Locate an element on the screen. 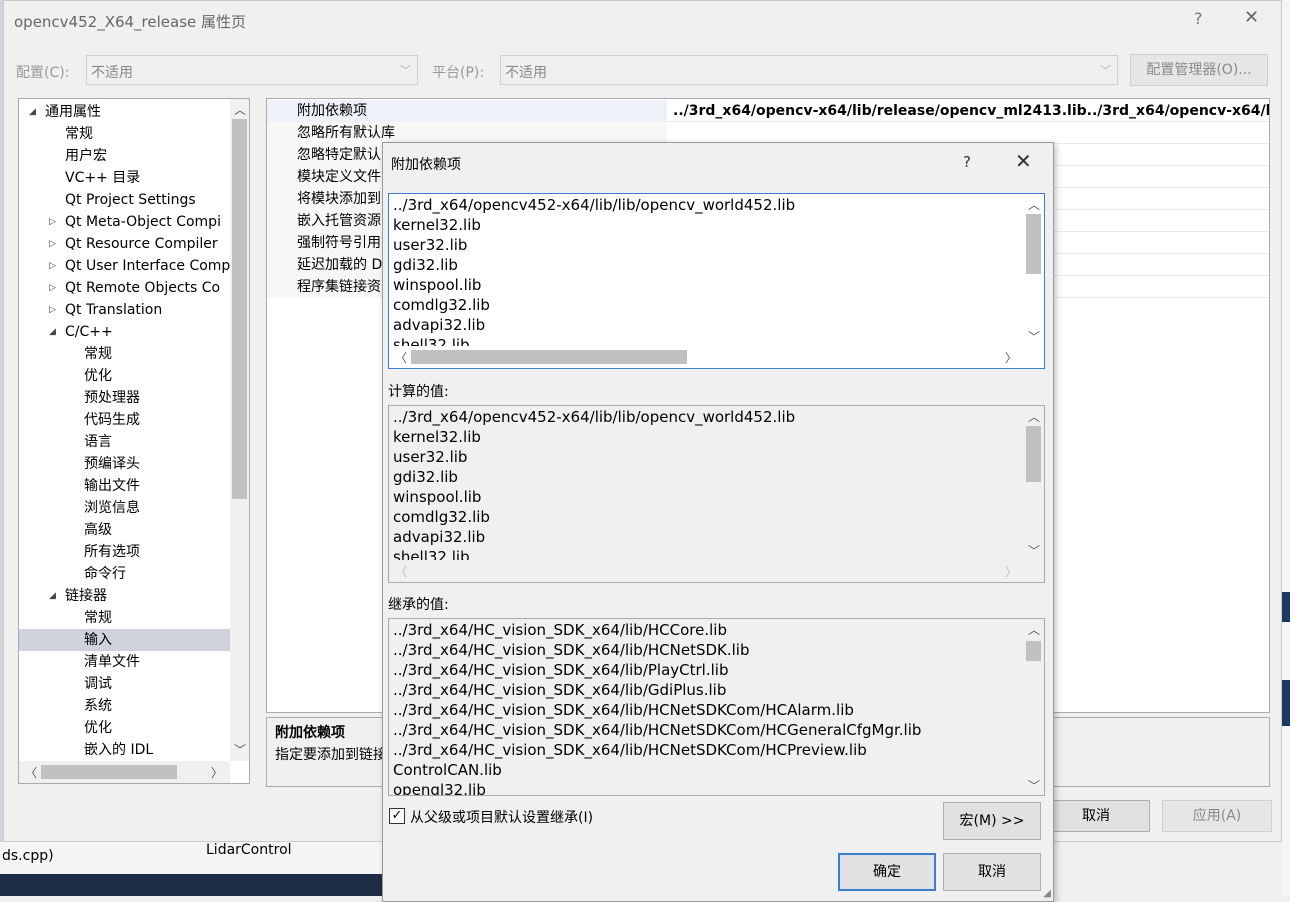 The image size is (1290, 902). property-row: 忽略所有默认库 is located at coordinates (768, 133).